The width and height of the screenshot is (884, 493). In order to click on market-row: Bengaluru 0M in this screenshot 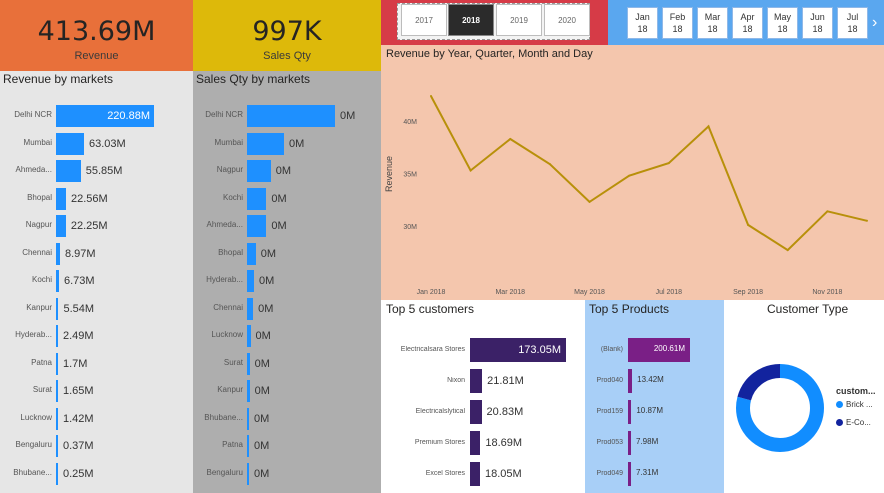, I will do `click(287, 473)`.